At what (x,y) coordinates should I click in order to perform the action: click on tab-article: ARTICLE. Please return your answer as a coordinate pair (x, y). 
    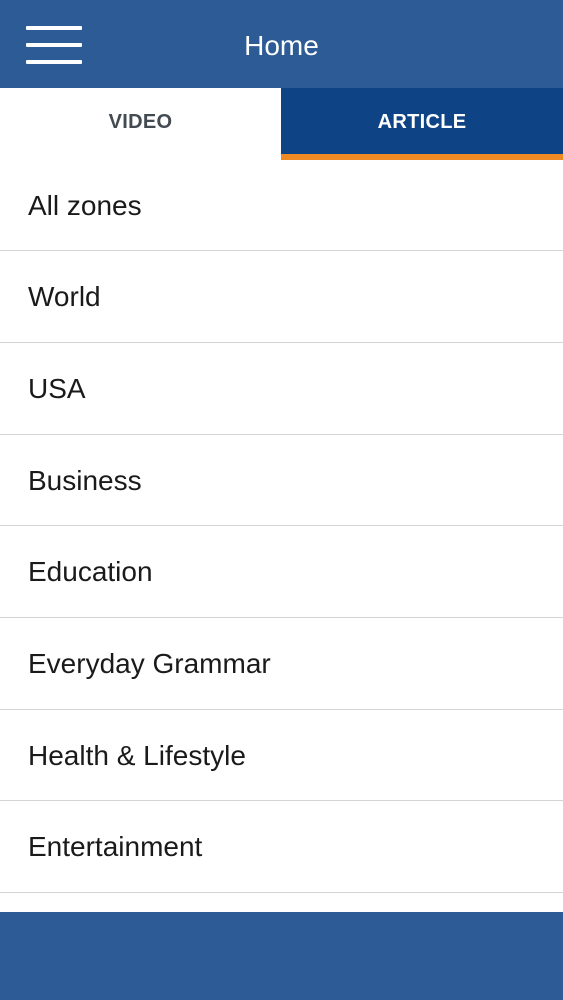
    Looking at the image, I should click on (422, 124).